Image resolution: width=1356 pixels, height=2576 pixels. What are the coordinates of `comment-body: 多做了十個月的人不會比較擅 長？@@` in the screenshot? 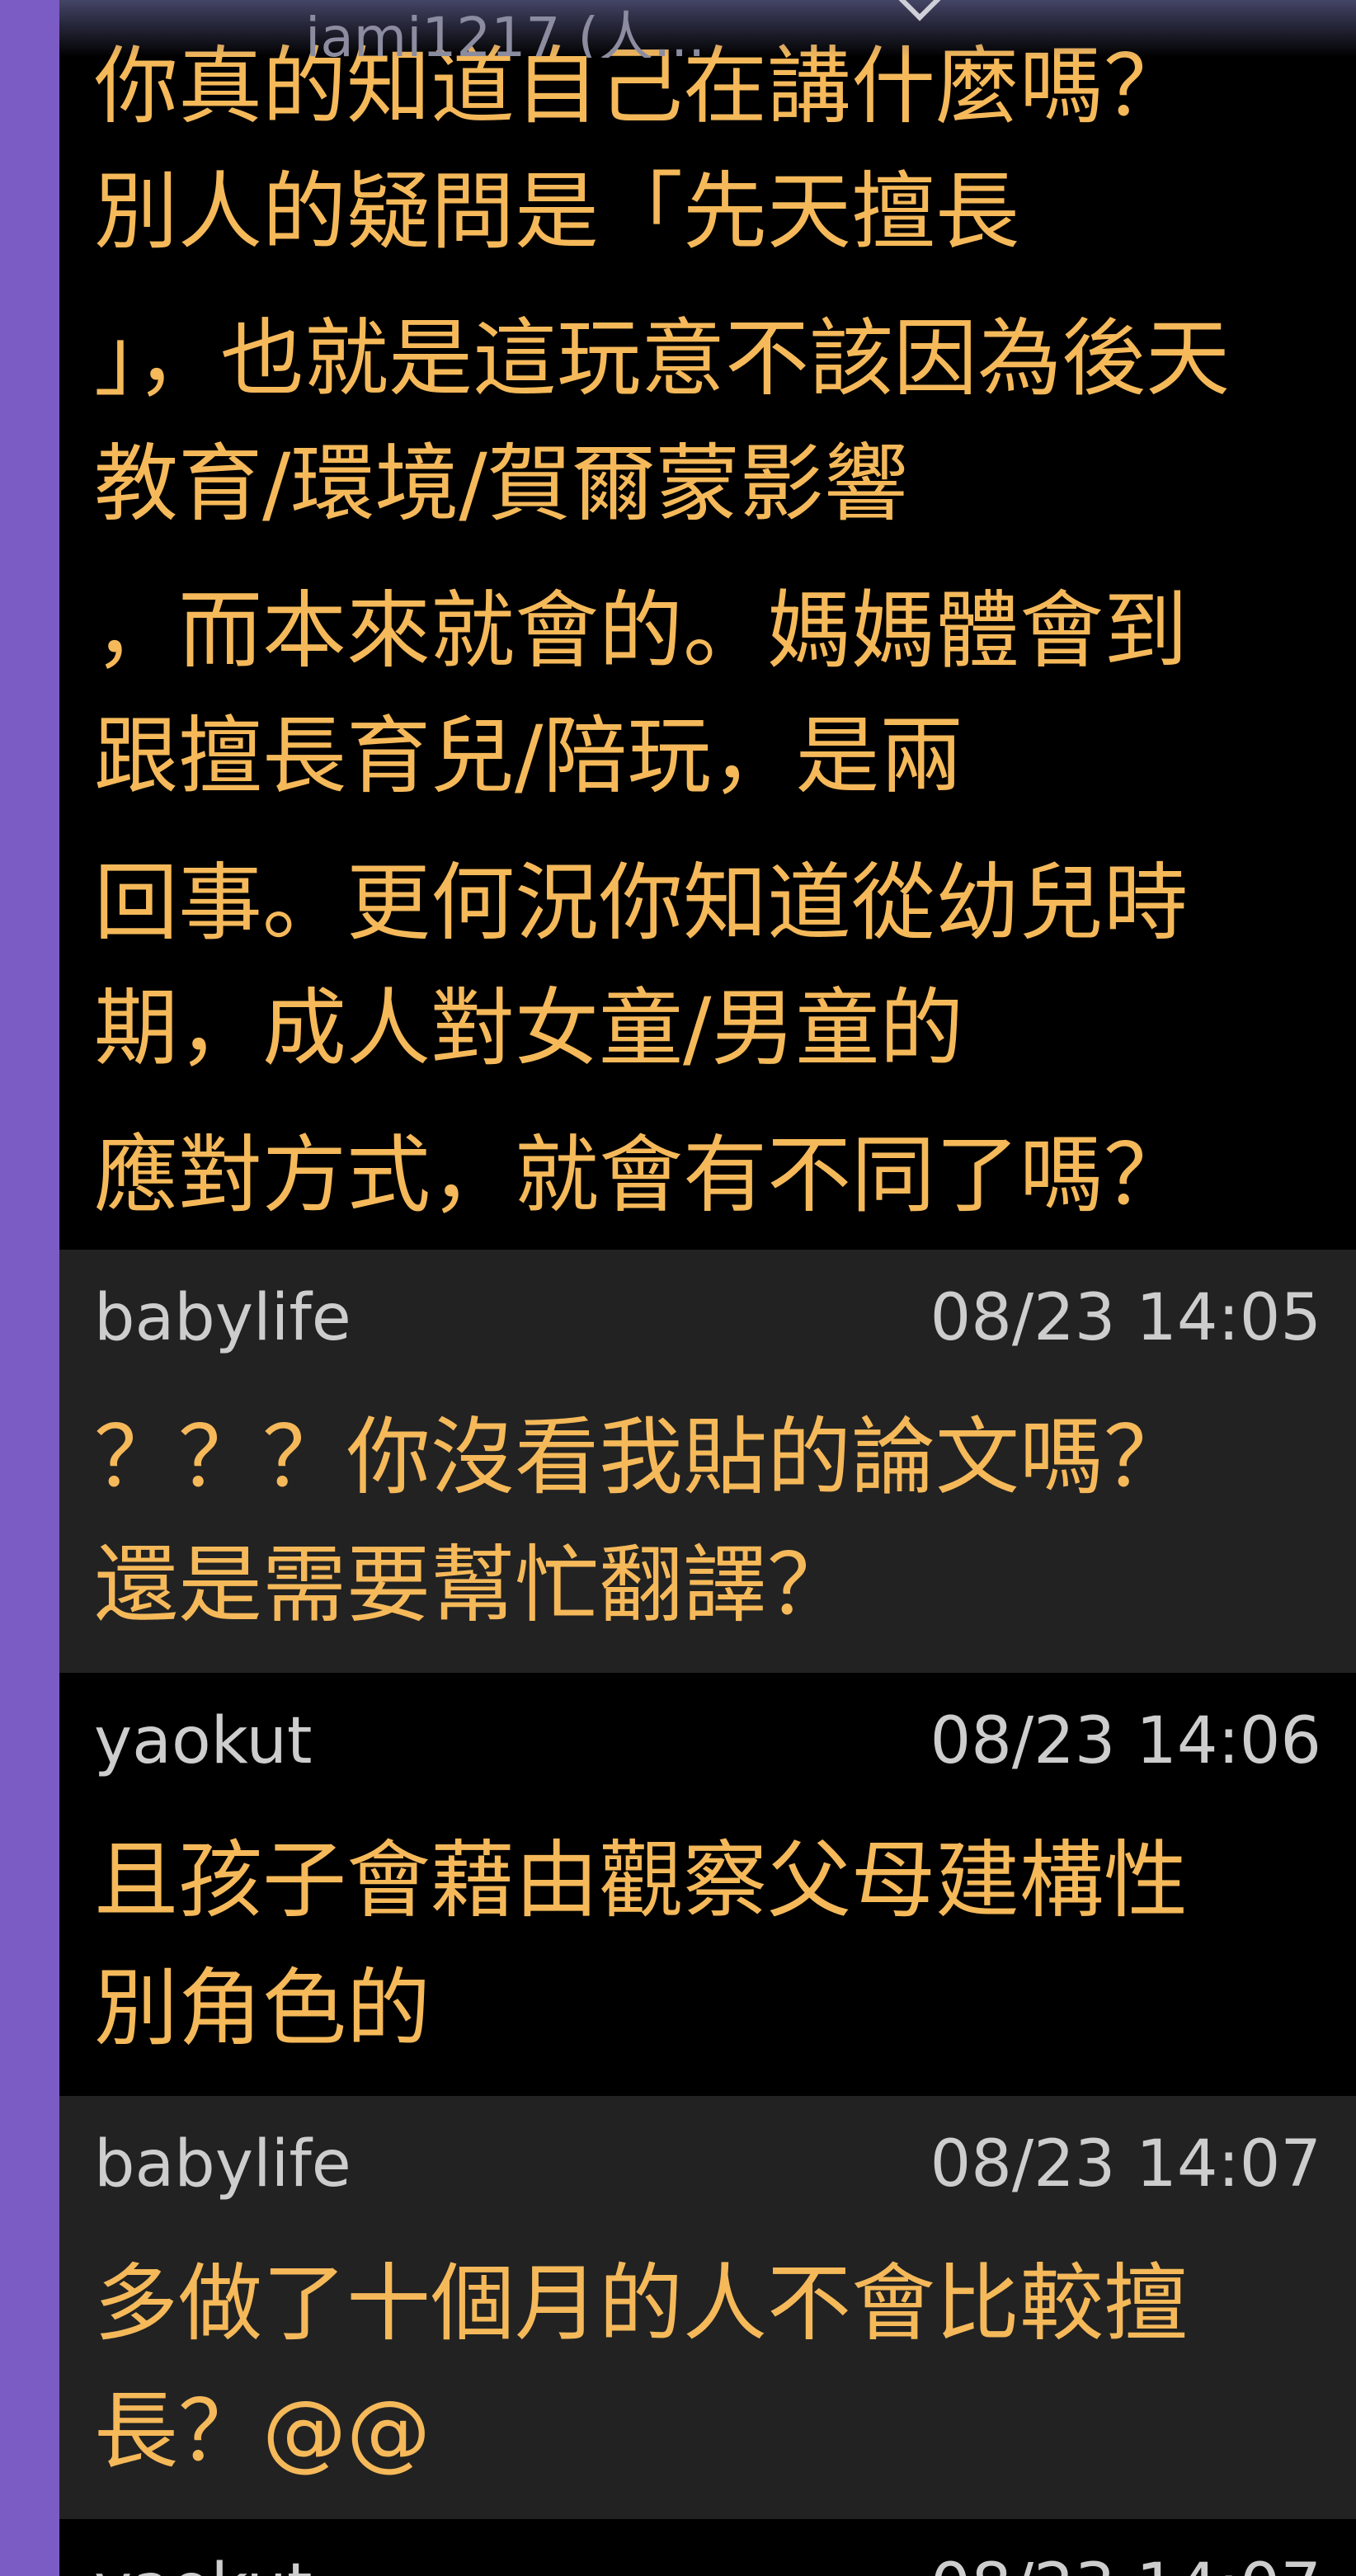 It's located at (712, 2368).